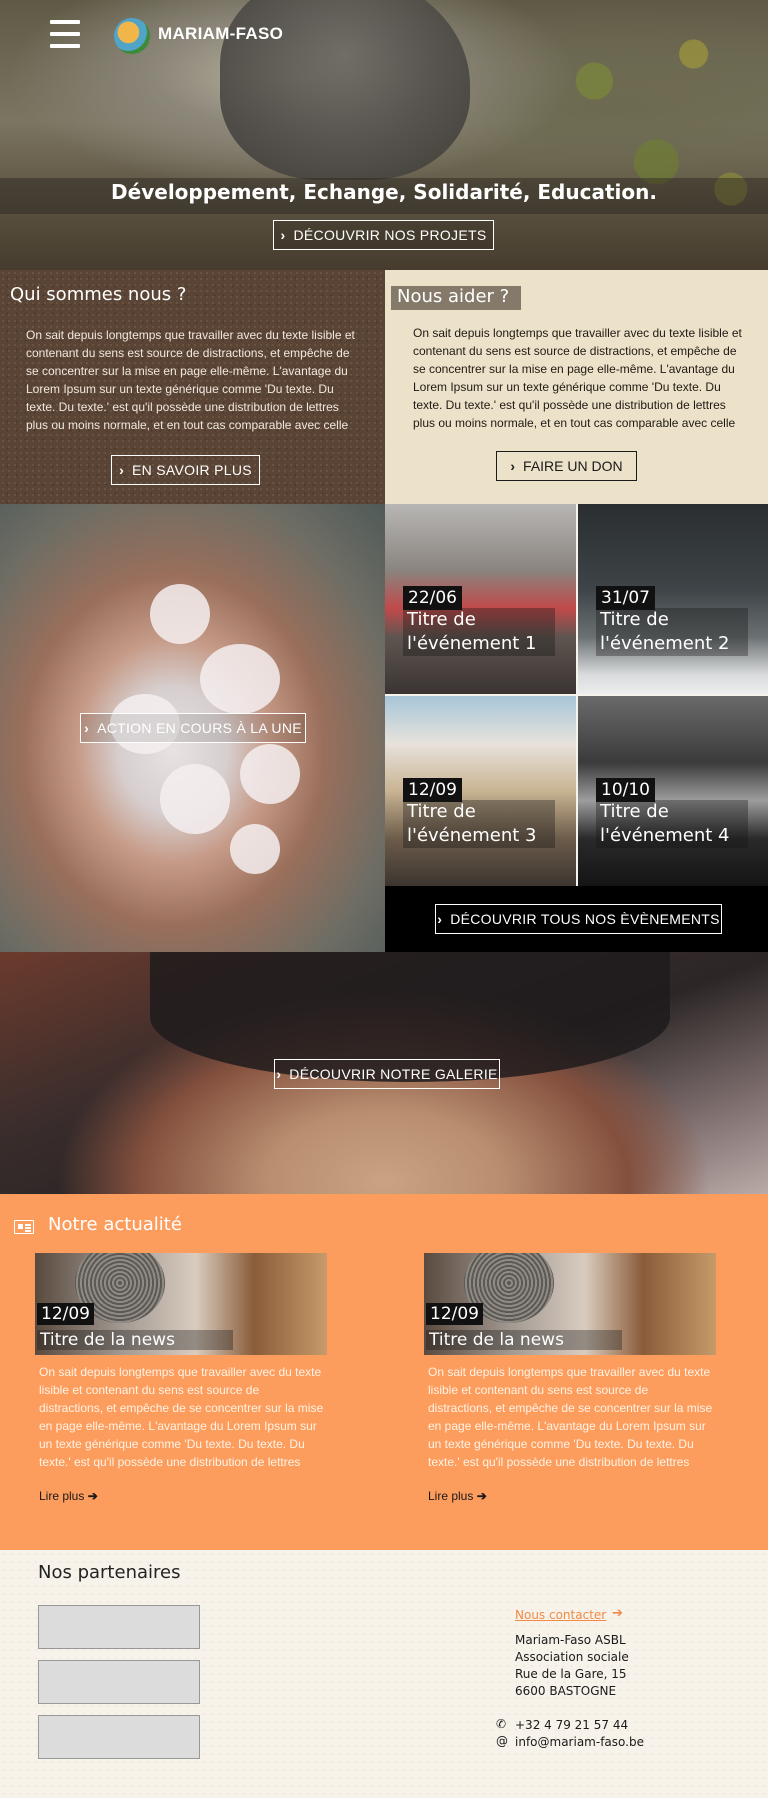  Describe the element at coordinates (479, 824) in the screenshot. I see `event-title: Titre de l'événement 3` at that location.